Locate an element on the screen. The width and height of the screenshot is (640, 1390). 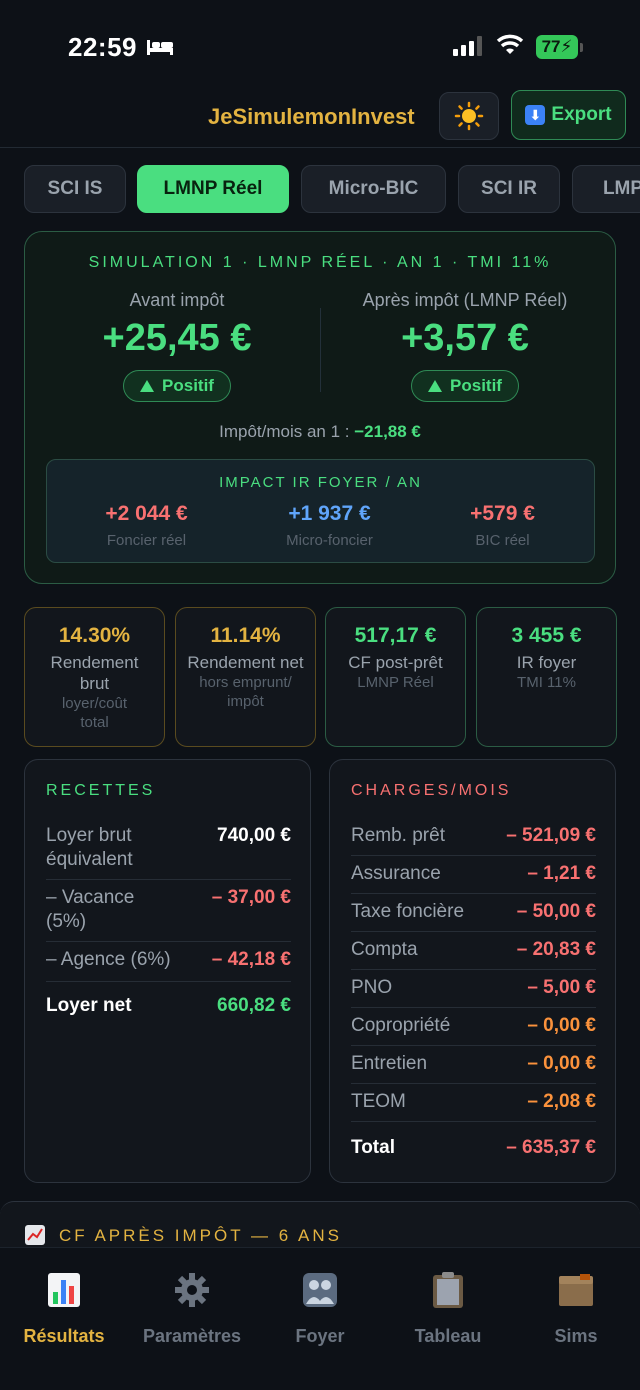
list-item: – Vacance (5%) – 37,00 € is located at coordinates (168, 914).